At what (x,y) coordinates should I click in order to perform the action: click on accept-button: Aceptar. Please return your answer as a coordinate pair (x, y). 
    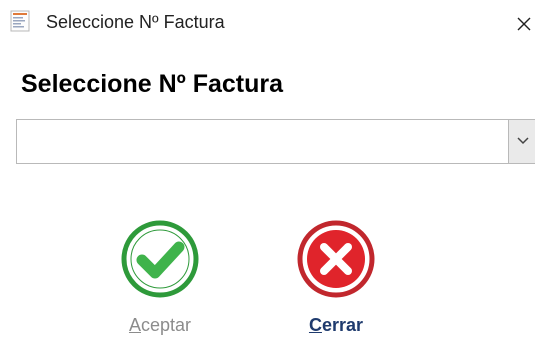
    Looking at the image, I should click on (160, 275).